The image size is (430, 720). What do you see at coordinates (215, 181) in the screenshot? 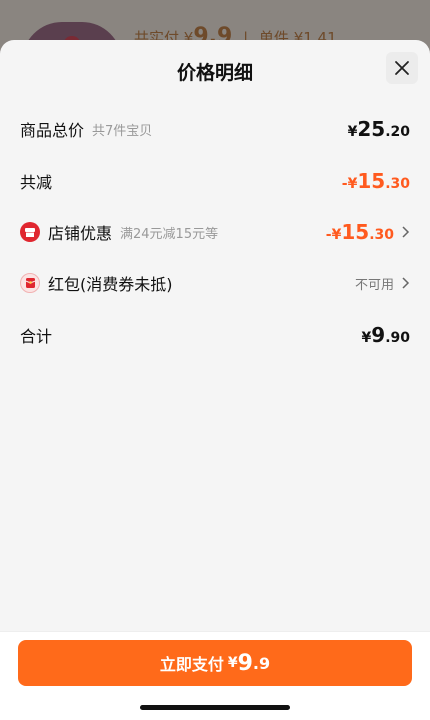
I see `row-total-discount: 共减 -¥ 15.30` at bounding box center [215, 181].